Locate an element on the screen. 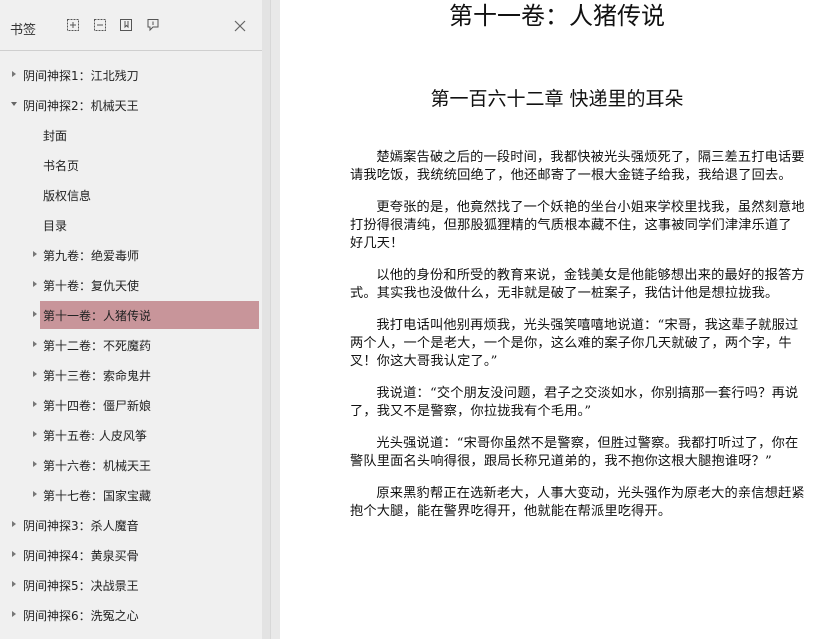 This screenshot has width=834, height=639. bookmark-label: 第十四卷：僵尸新娘 is located at coordinates (97, 406).